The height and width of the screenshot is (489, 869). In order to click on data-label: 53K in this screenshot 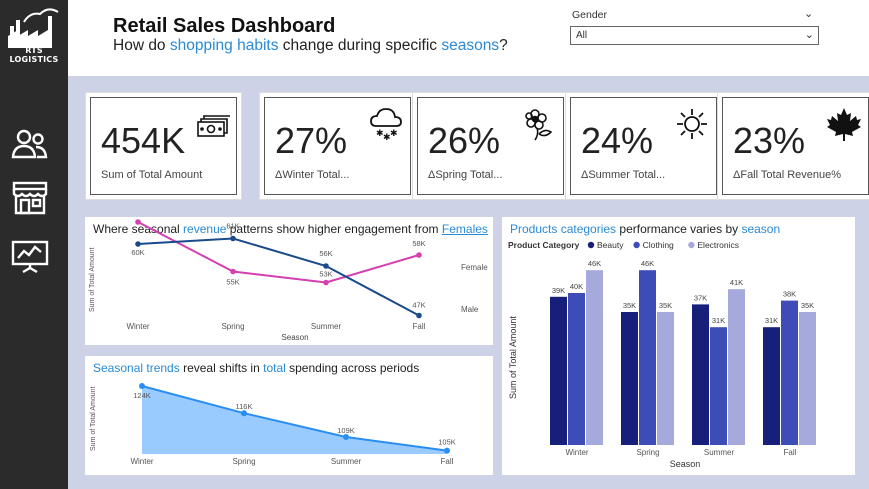, I will do `click(325, 274)`.